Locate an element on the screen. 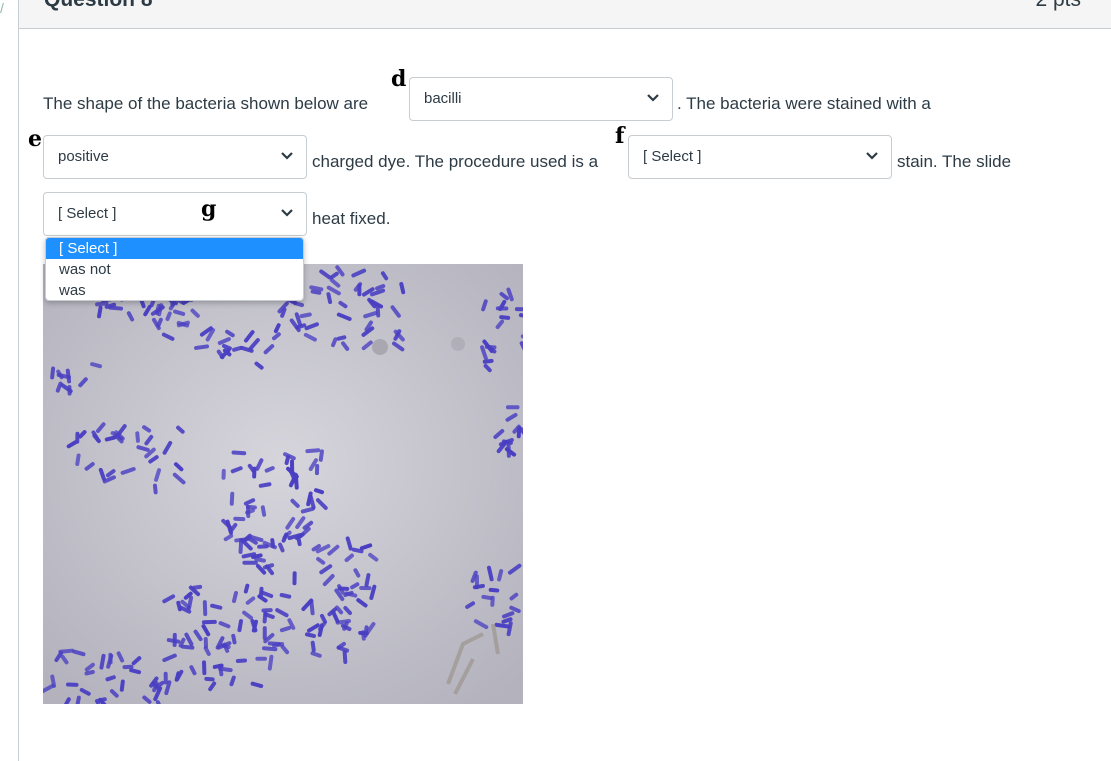 The width and height of the screenshot is (1111, 761). question-text-1b: . The bacteria were stained with a is located at coordinates (804, 104).